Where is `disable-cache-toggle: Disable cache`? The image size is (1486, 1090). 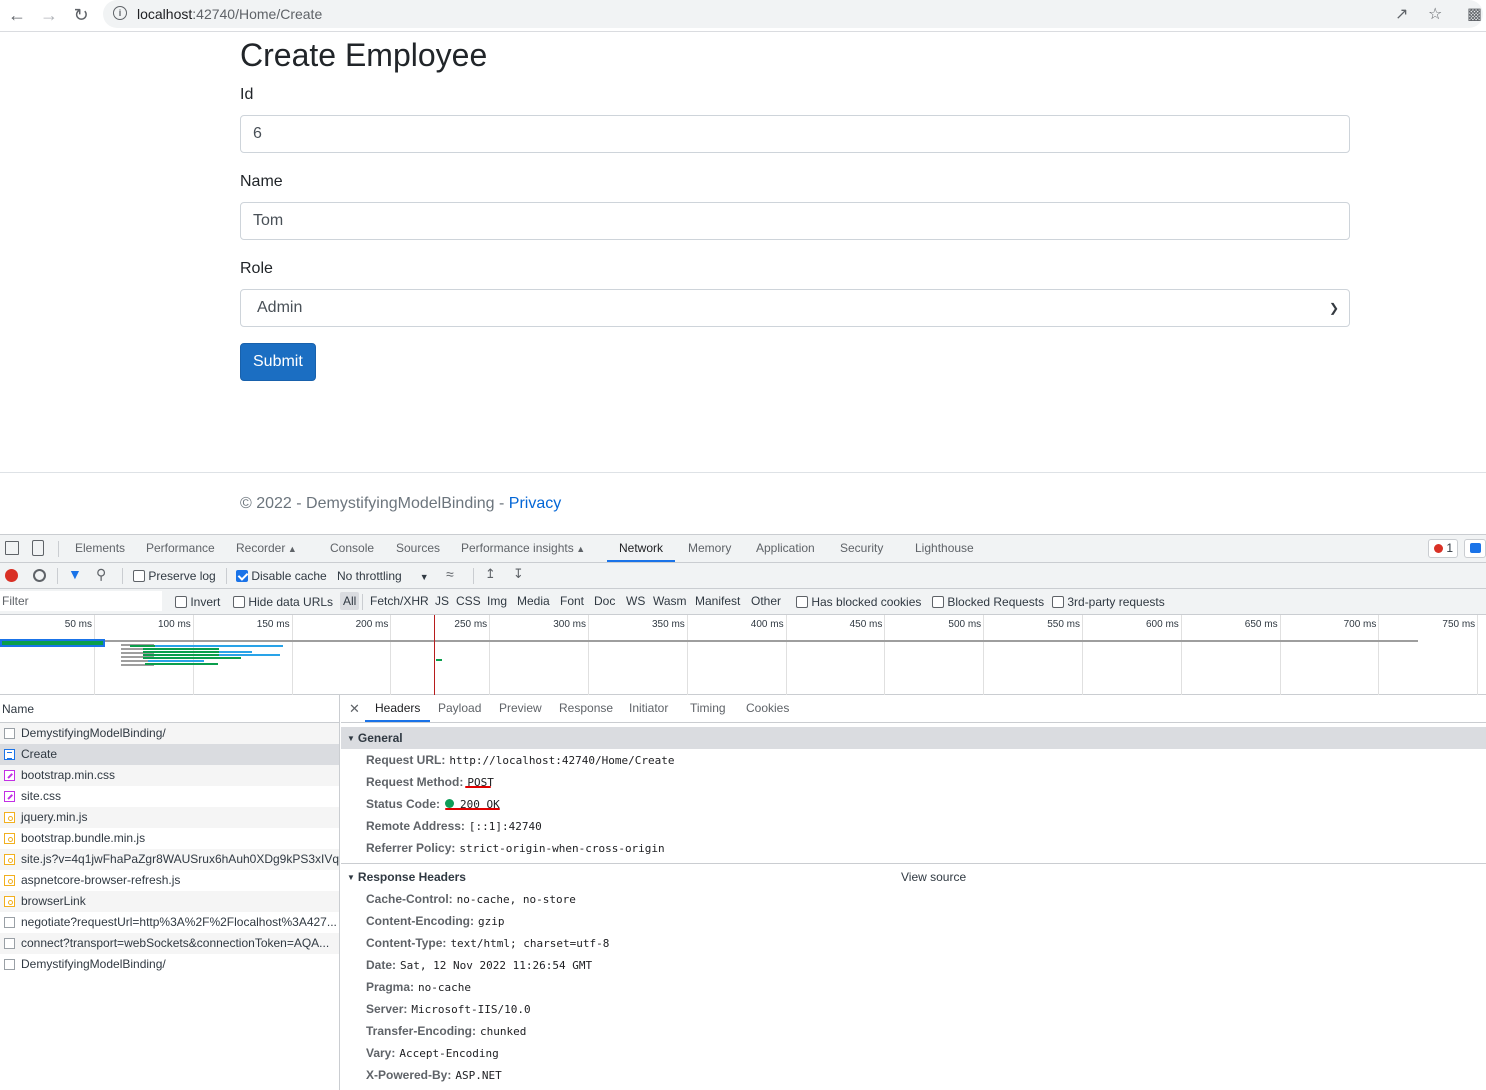 disable-cache-toggle: Disable cache is located at coordinates (281, 576).